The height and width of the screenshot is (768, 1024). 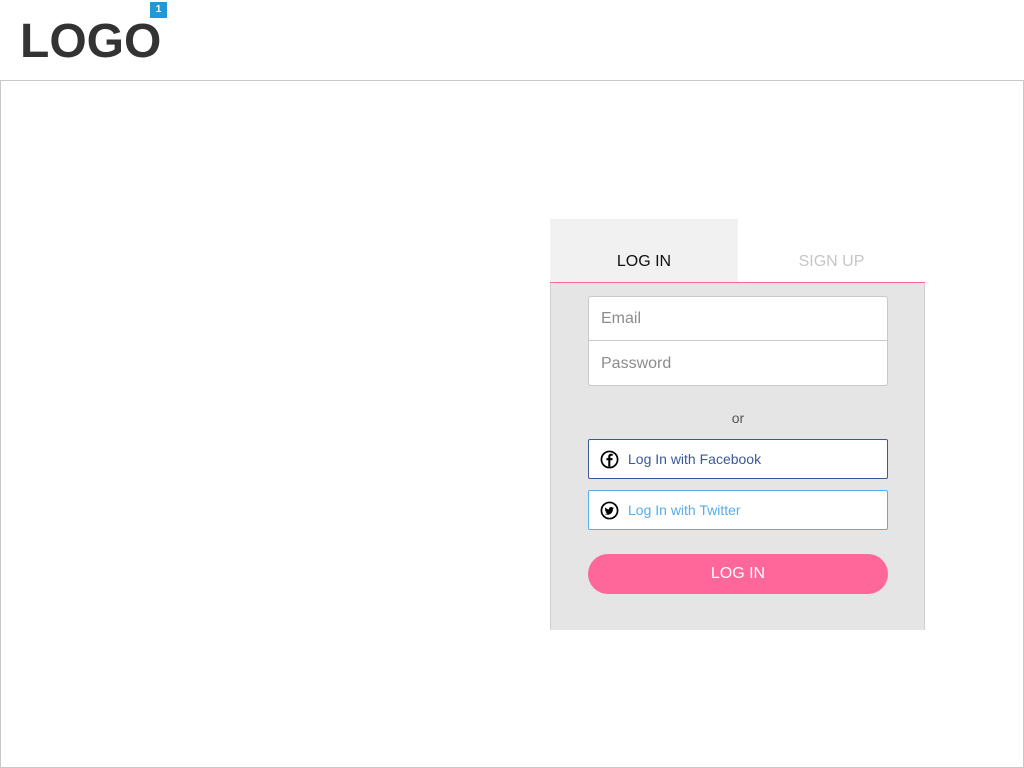 What do you see at coordinates (738, 418) in the screenshot?
I see `or-divider-text: or` at bounding box center [738, 418].